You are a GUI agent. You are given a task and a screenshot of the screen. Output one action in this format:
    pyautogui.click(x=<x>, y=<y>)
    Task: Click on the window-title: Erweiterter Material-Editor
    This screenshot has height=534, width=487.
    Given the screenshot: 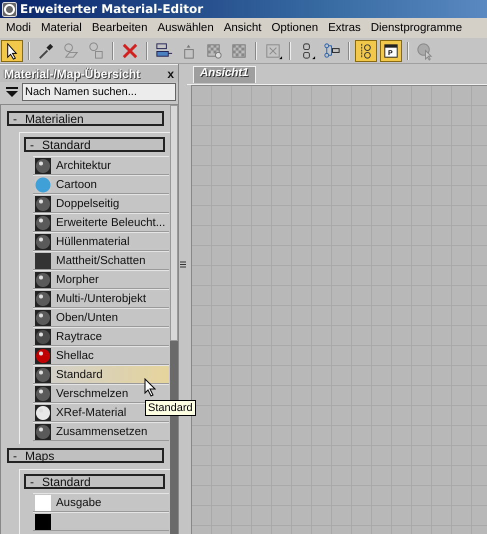 What is the action you would take?
    pyautogui.click(x=112, y=9)
    